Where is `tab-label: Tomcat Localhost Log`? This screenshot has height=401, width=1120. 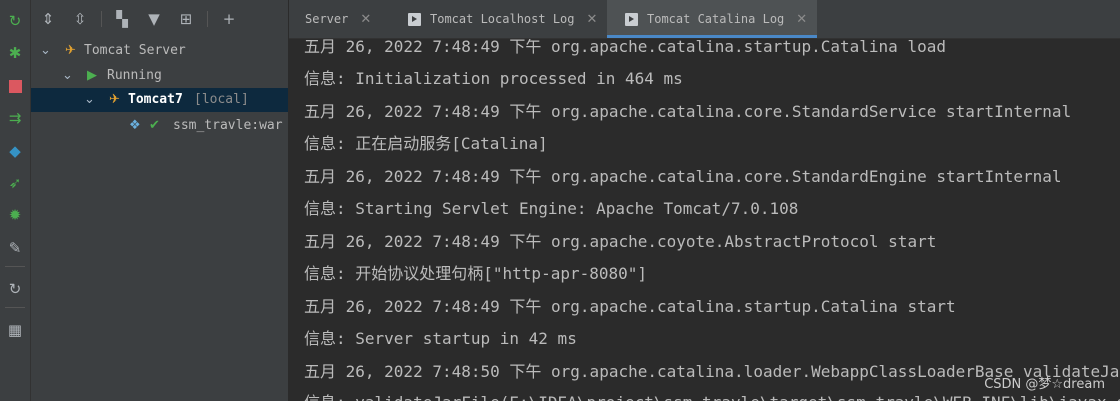 tab-label: Tomcat Localhost Log is located at coordinates (502, 19).